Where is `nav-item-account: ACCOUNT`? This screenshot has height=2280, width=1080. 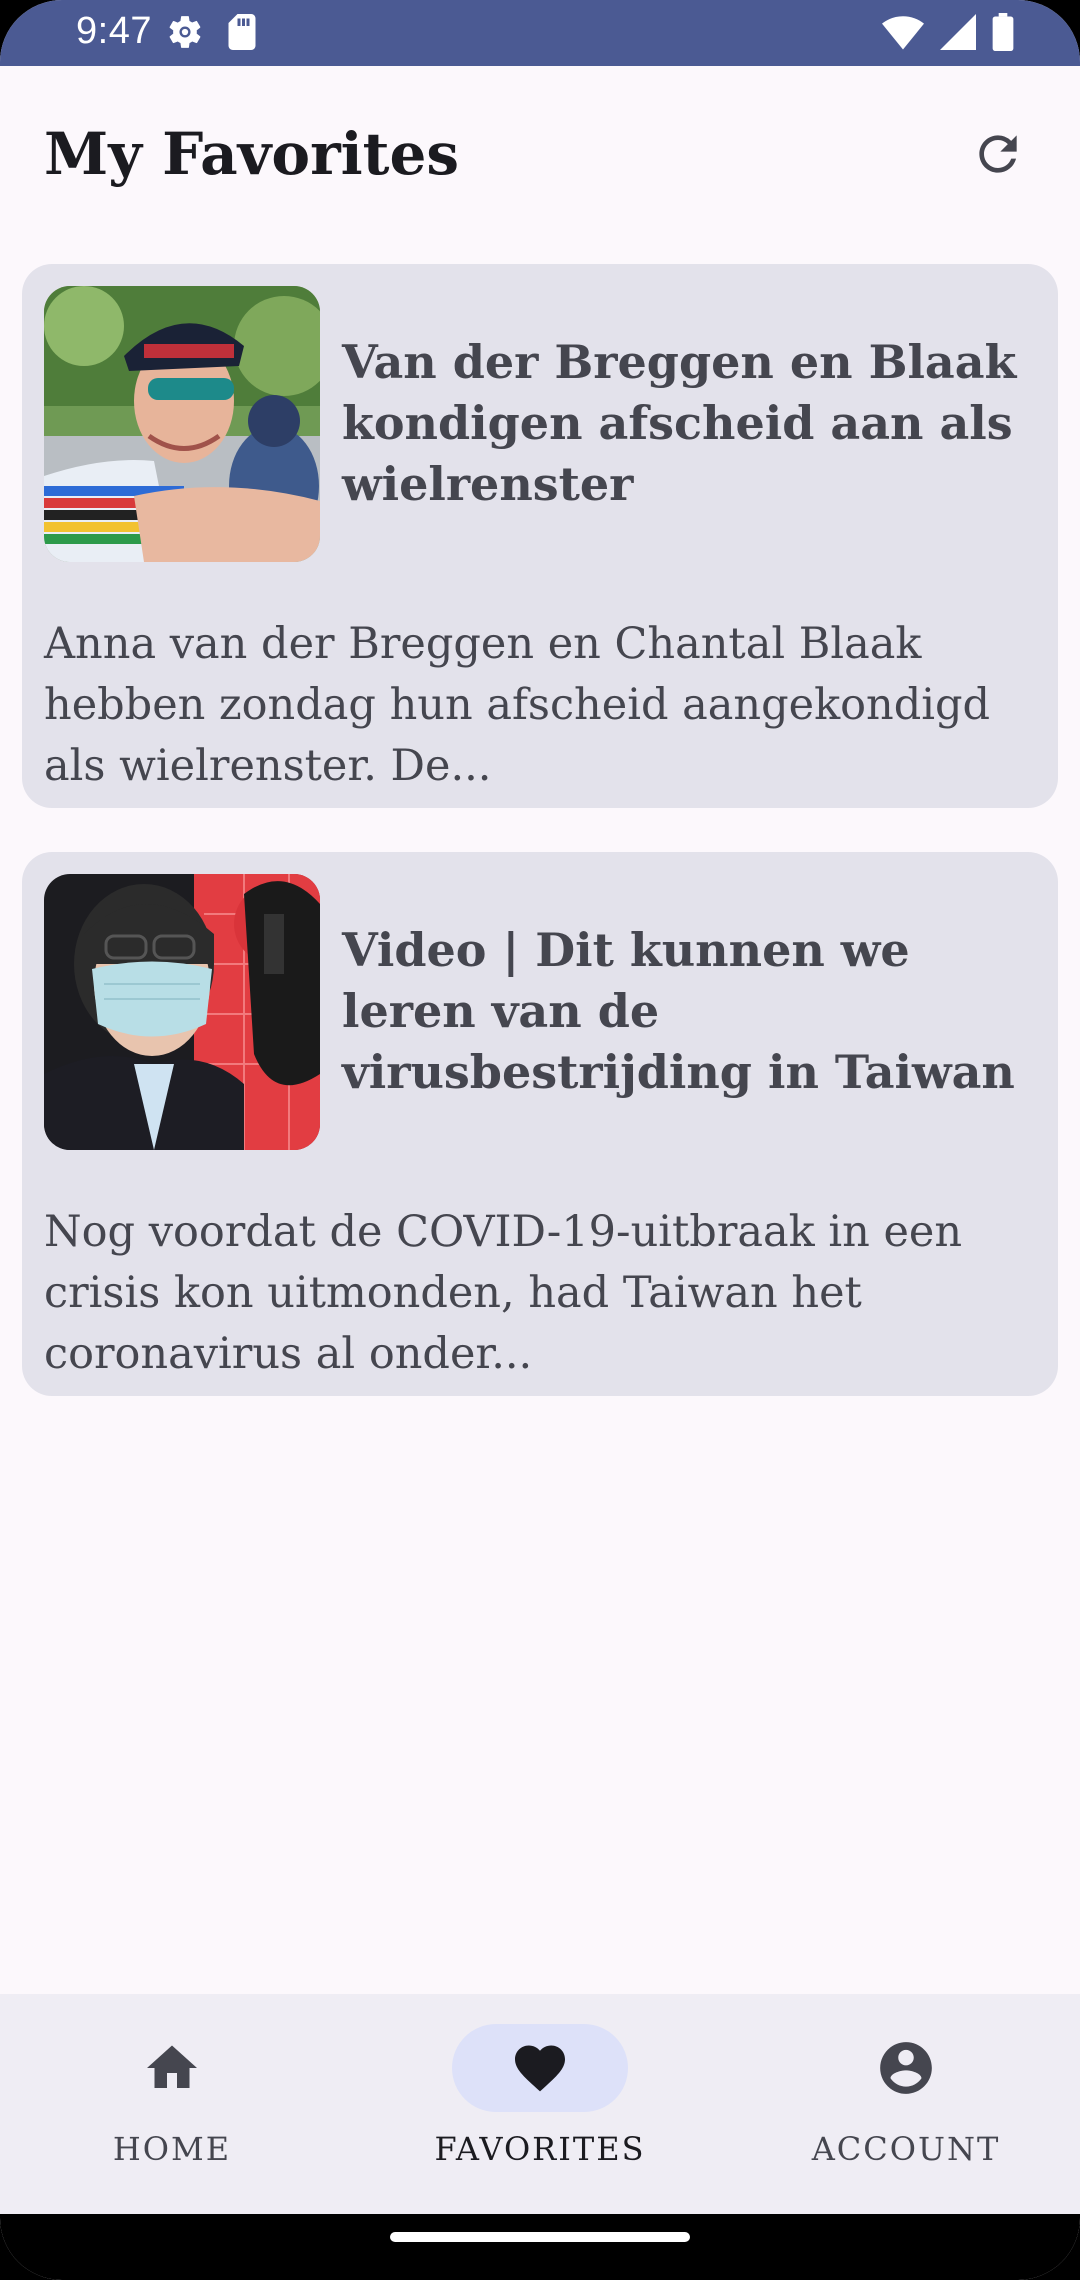
nav-item-account: ACCOUNT is located at coordinates (906, 2104).